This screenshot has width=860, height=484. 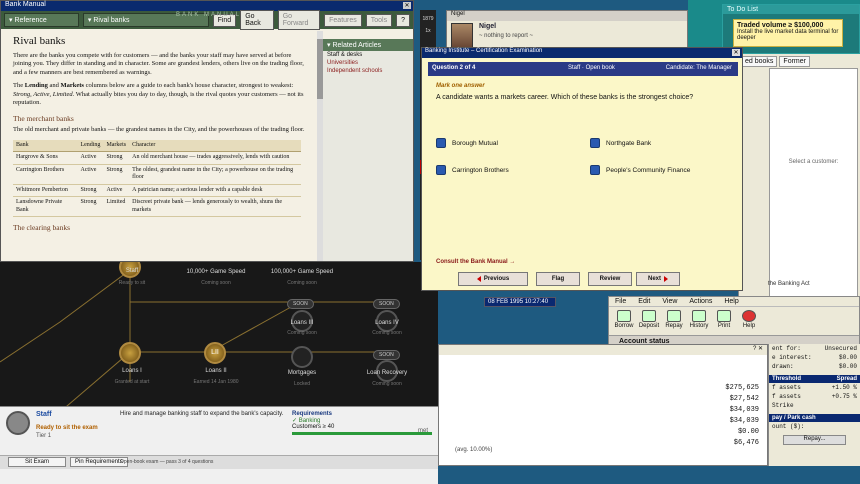 I want to click on node-sub: Earned 14 Jan 1980, so click(x=216, y=382).